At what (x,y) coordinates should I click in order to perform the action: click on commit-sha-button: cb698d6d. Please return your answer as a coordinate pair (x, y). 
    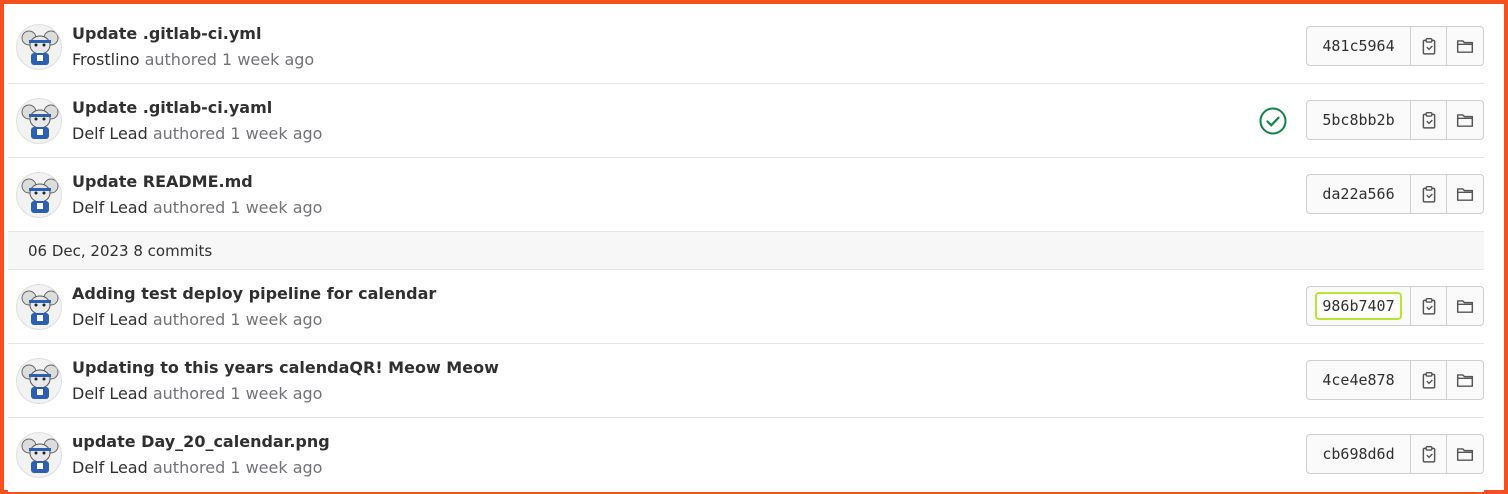
    Looking at the image, I should click on (1359, 454).